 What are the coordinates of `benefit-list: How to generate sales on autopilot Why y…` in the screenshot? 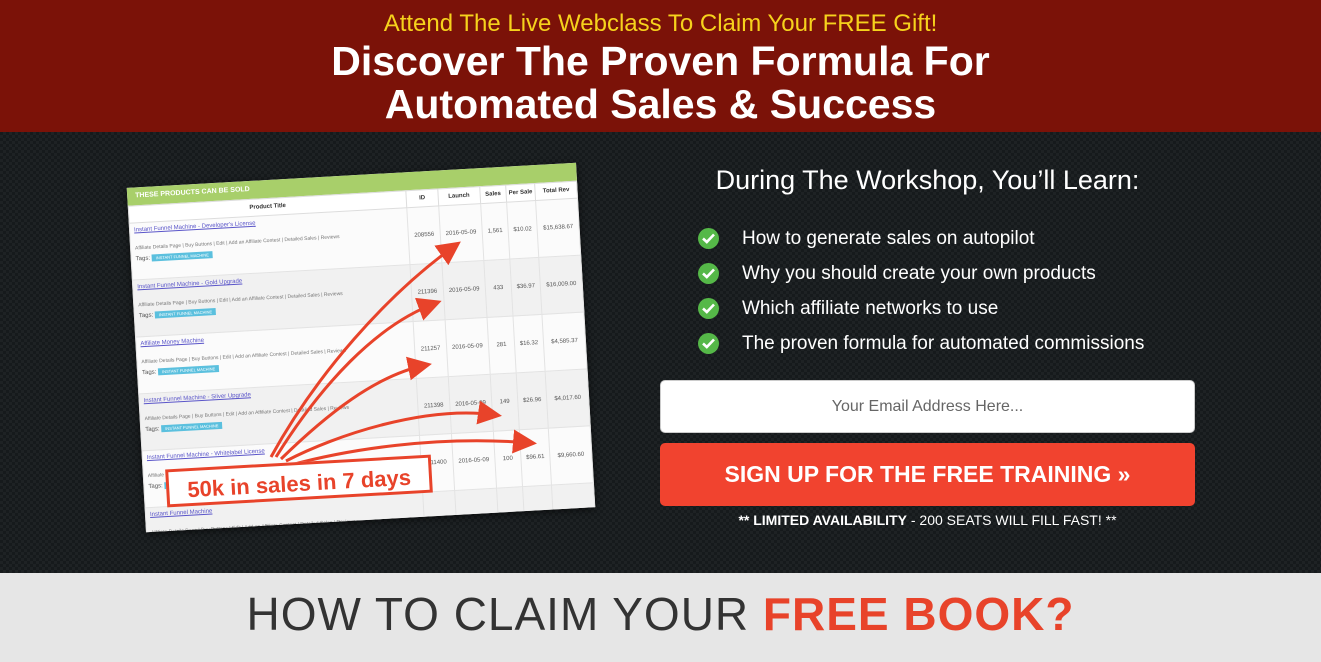 It's located at (946, 291).